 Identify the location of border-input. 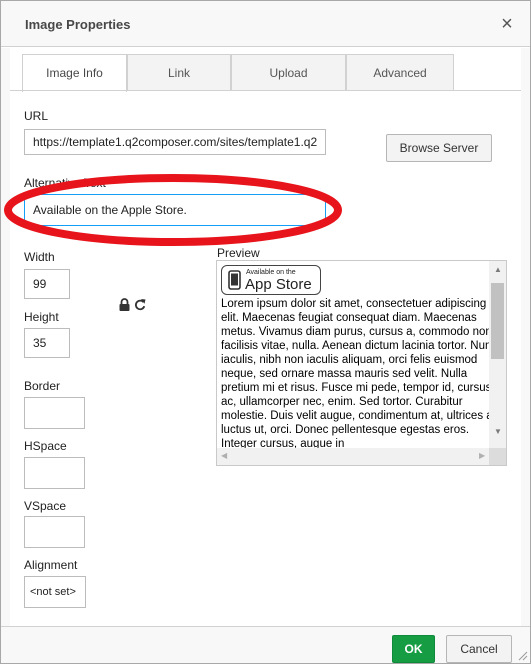
(54, 413).